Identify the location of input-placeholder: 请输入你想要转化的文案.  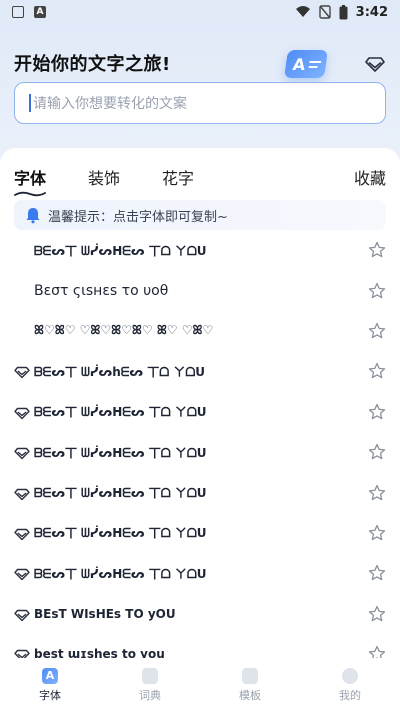
(110, 104).